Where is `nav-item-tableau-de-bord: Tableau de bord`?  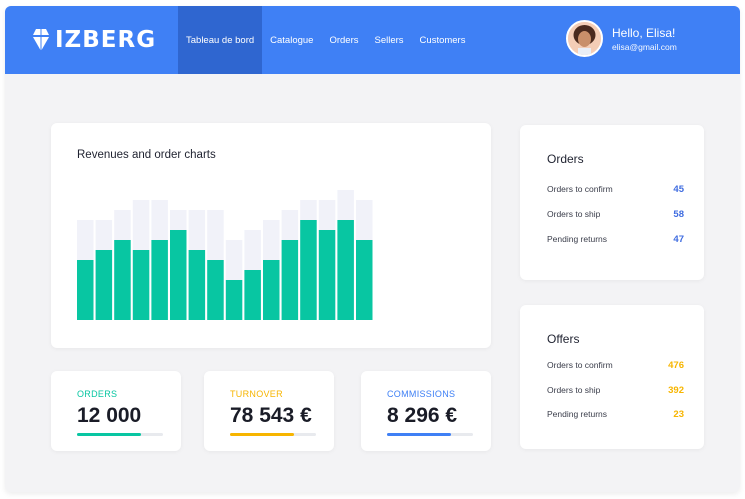 nav-item-tableau-de-bord: Tableau de bord is located at coordinates (220, 40).